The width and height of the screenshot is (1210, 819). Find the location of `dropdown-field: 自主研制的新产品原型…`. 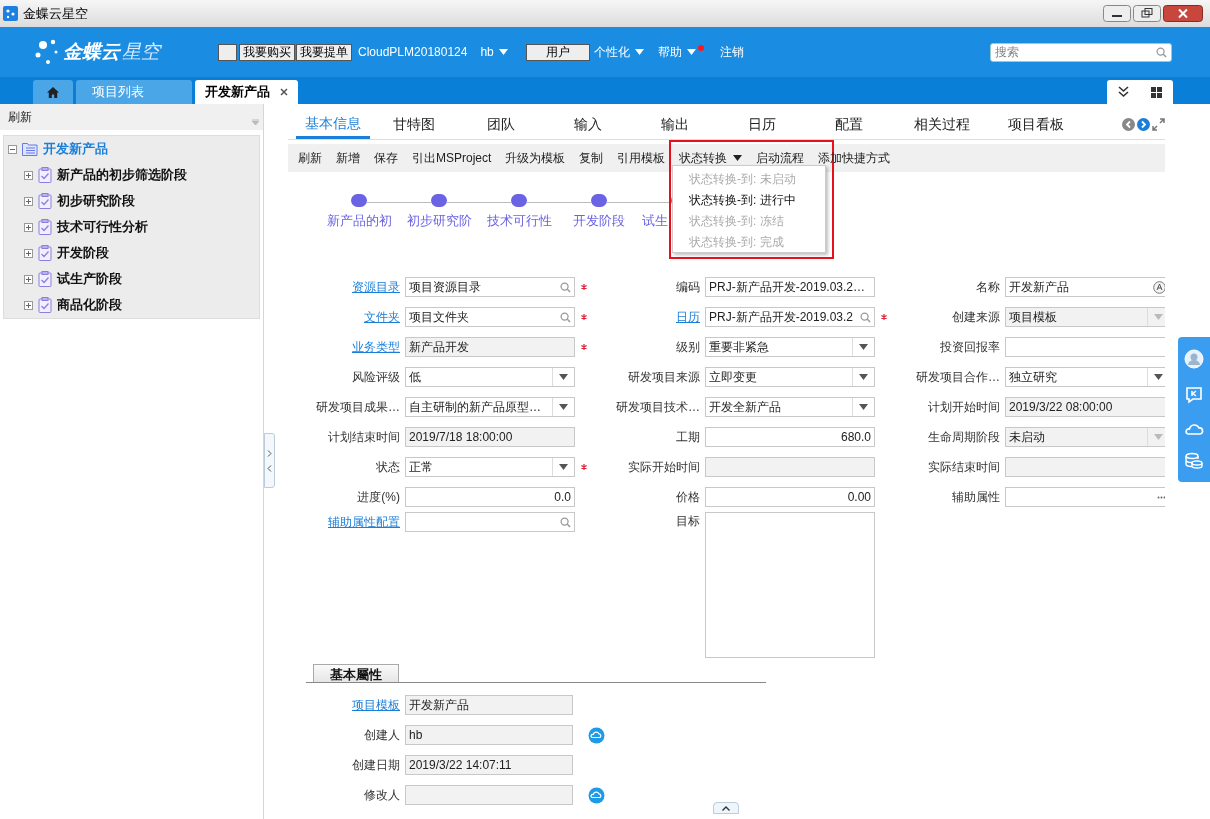

dropdown-field: 自主研制的新产品原型… is located at coordinates (490, 407).